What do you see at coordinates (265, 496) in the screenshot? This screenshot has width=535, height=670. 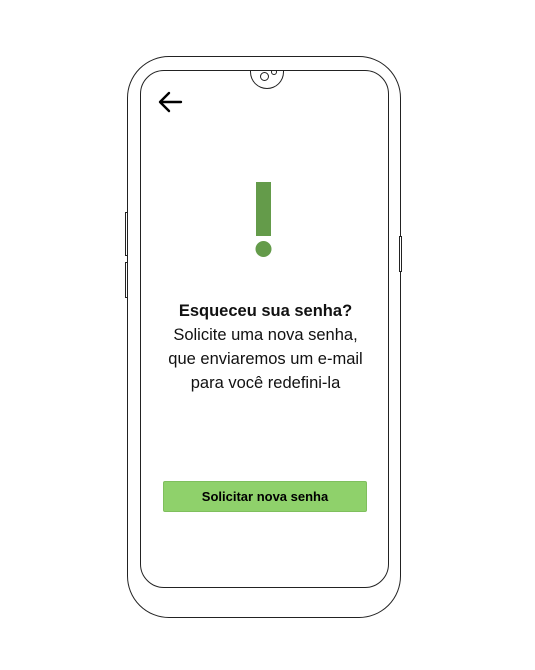 I see `request-new-password-button: Solicitar nova senha` at bounding box center [265, 496].